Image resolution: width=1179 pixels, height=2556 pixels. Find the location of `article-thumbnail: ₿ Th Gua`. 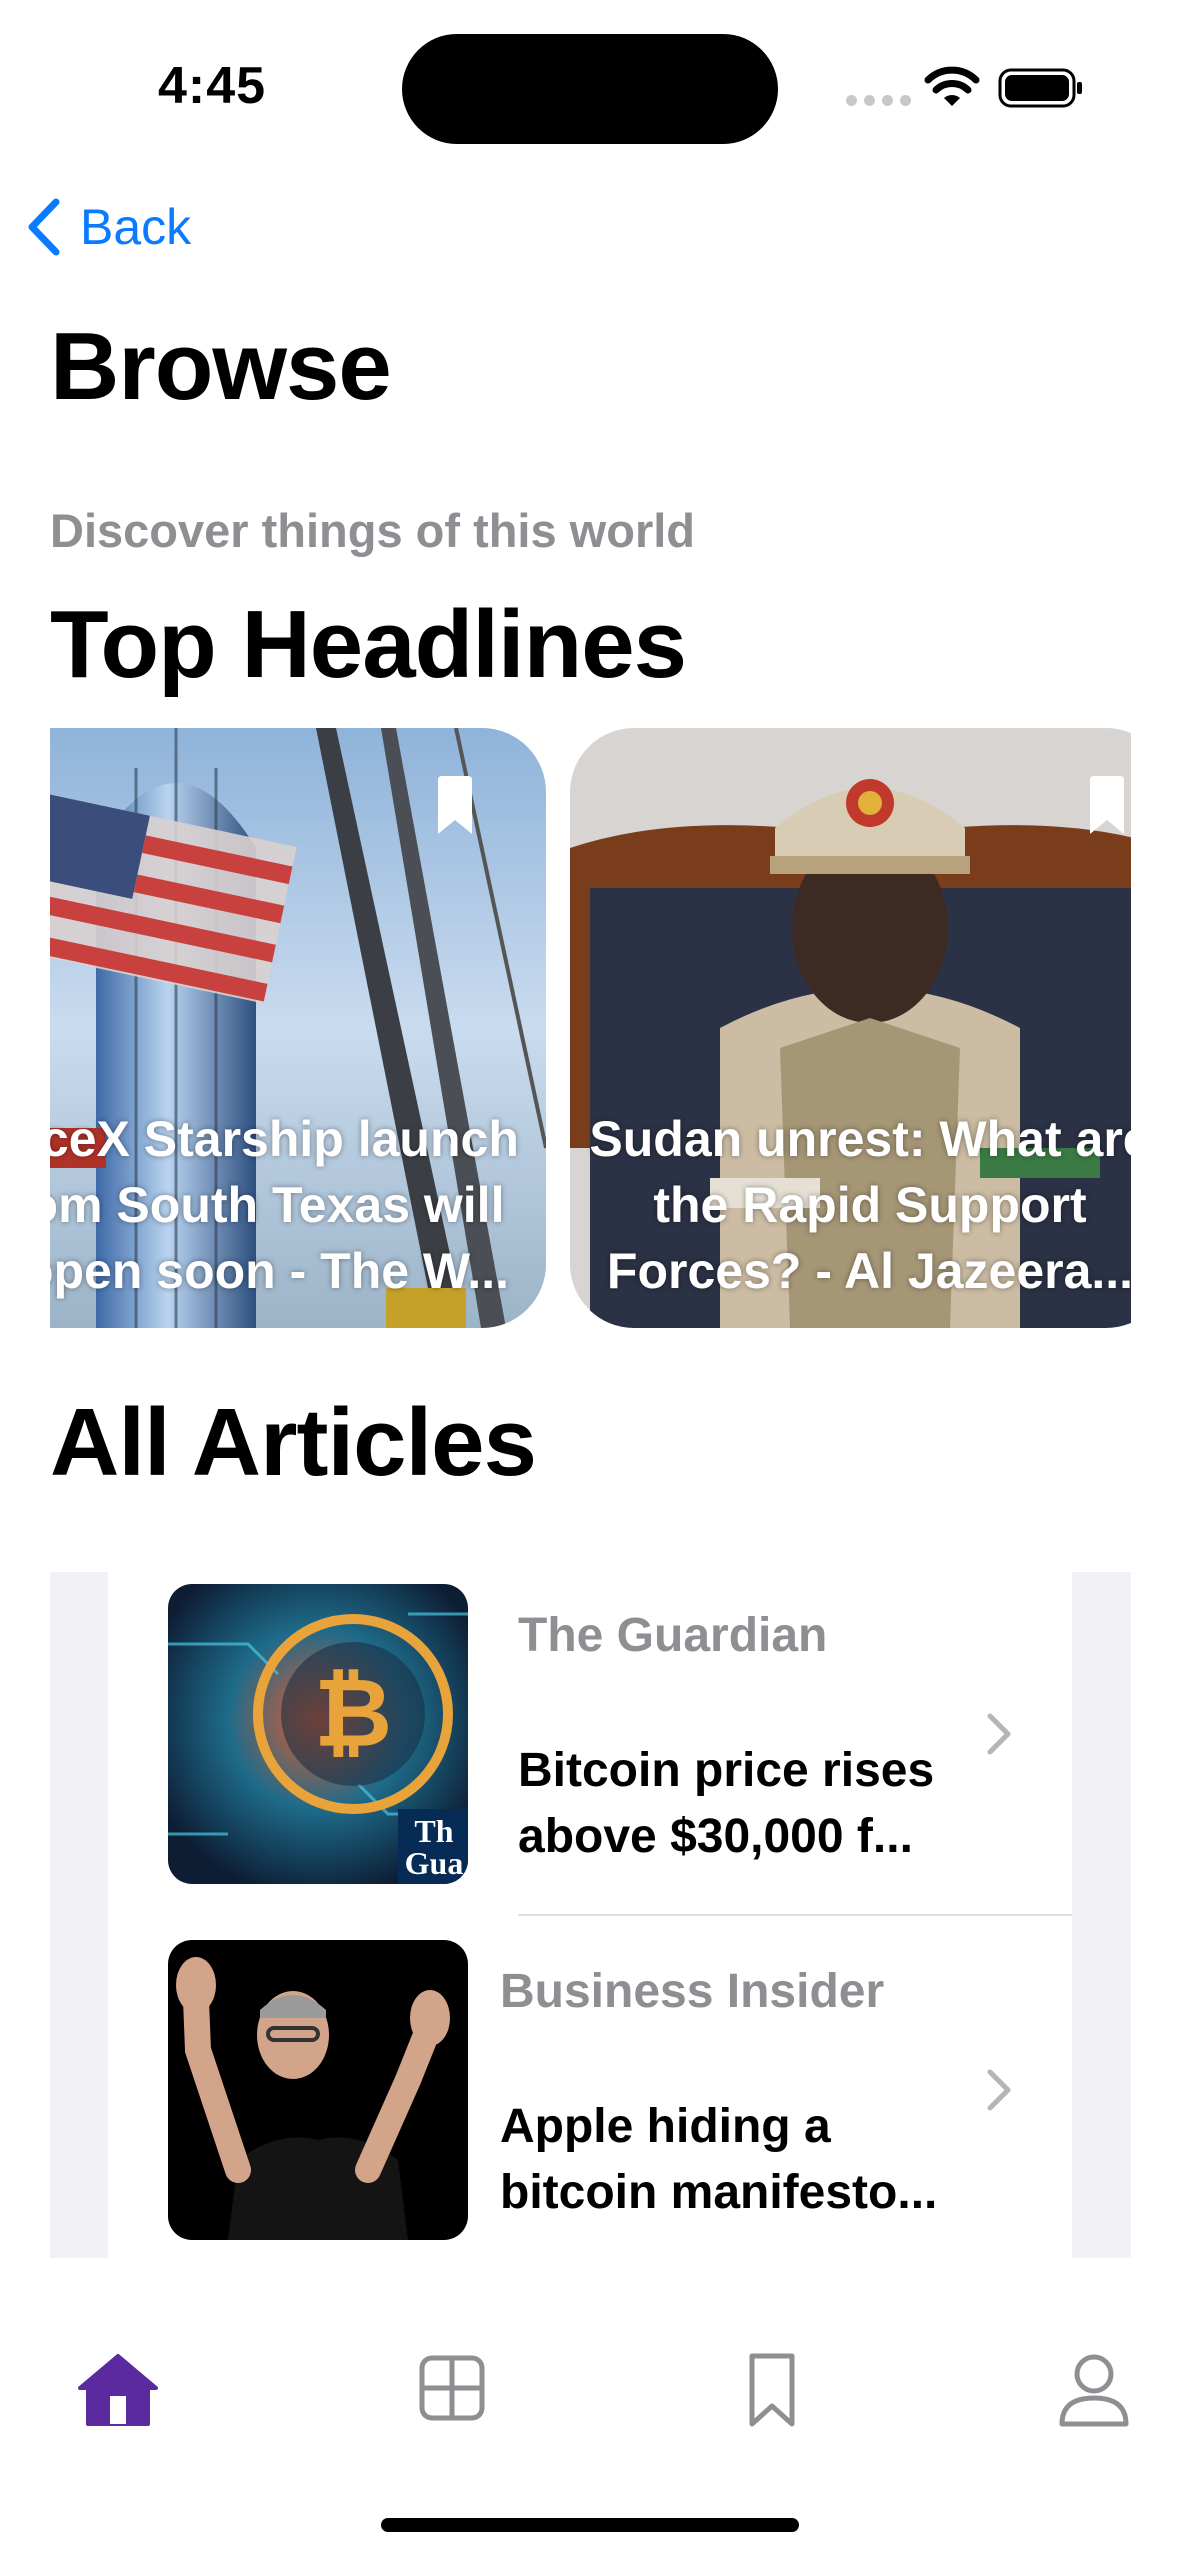

article-thumbnail: ₿ Th Gua is located at coordinates (318, 1734).